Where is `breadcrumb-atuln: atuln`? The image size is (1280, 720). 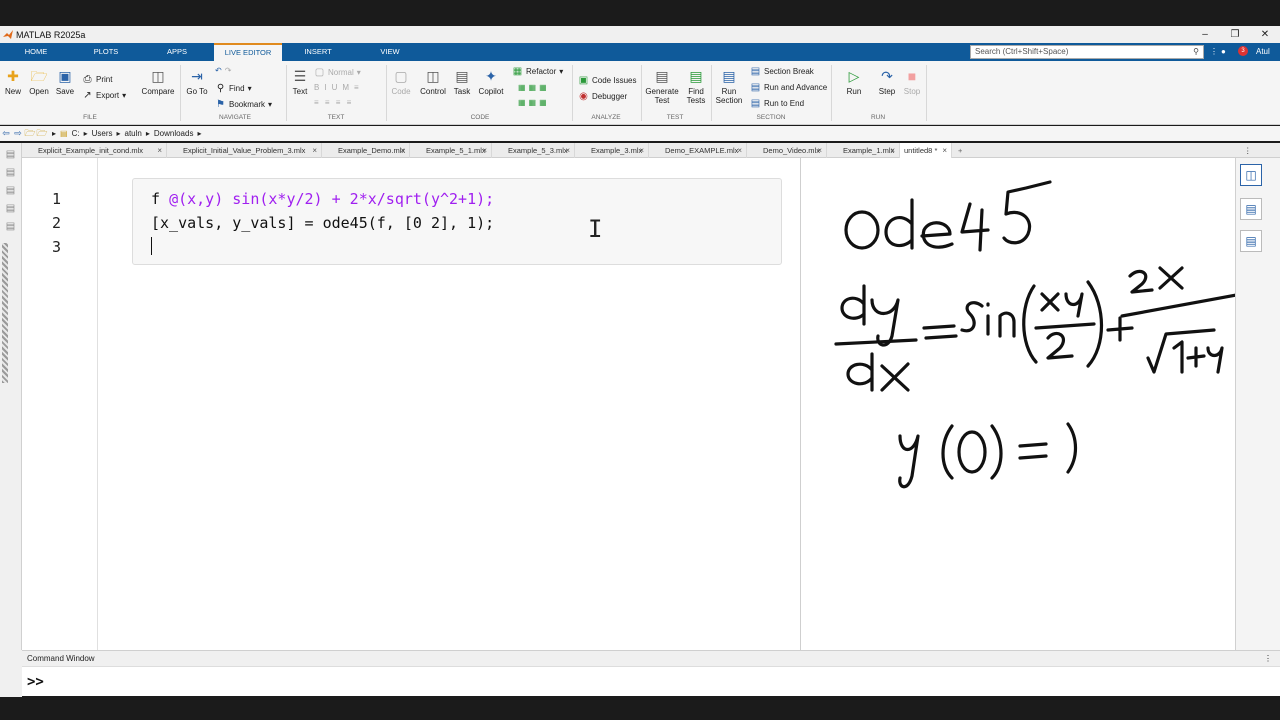 breadcrumb-atuln: atuln is located at coordinates (133, 133).